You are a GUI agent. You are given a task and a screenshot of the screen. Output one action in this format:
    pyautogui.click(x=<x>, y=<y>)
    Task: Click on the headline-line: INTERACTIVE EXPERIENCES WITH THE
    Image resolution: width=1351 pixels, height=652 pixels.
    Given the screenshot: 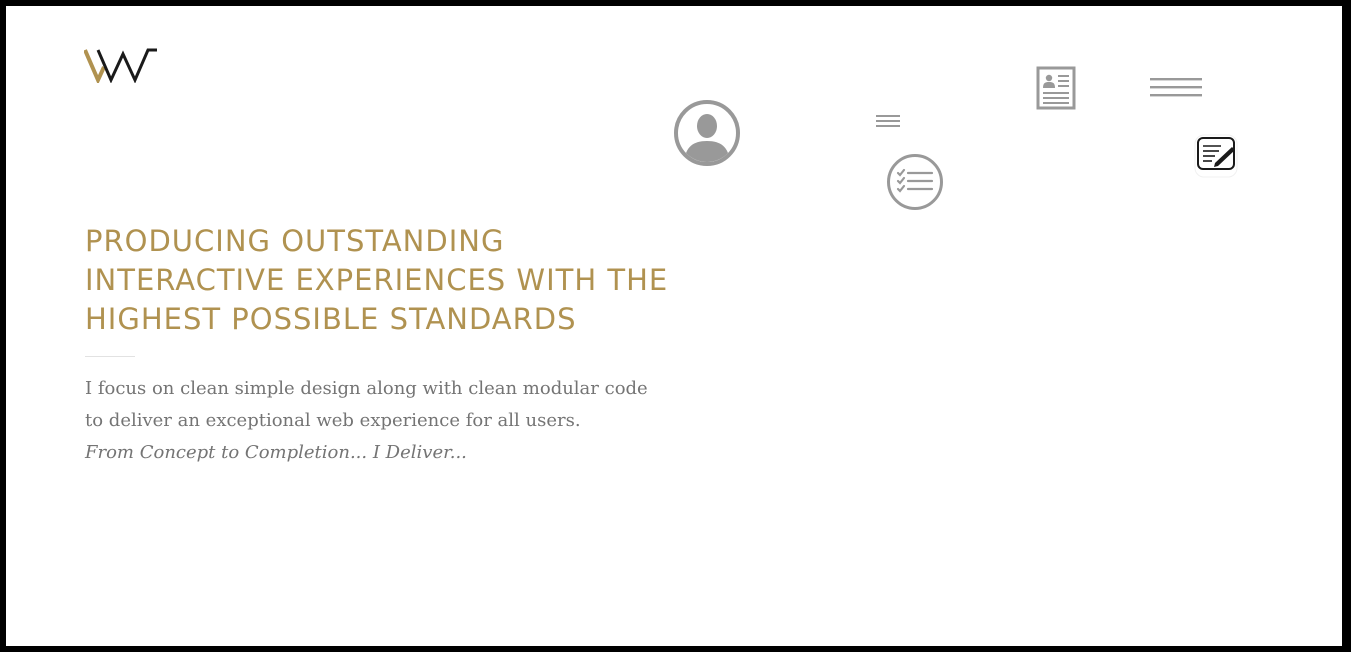 What is the action you would take?
    pyautogui.click(x=377, y=280)
    